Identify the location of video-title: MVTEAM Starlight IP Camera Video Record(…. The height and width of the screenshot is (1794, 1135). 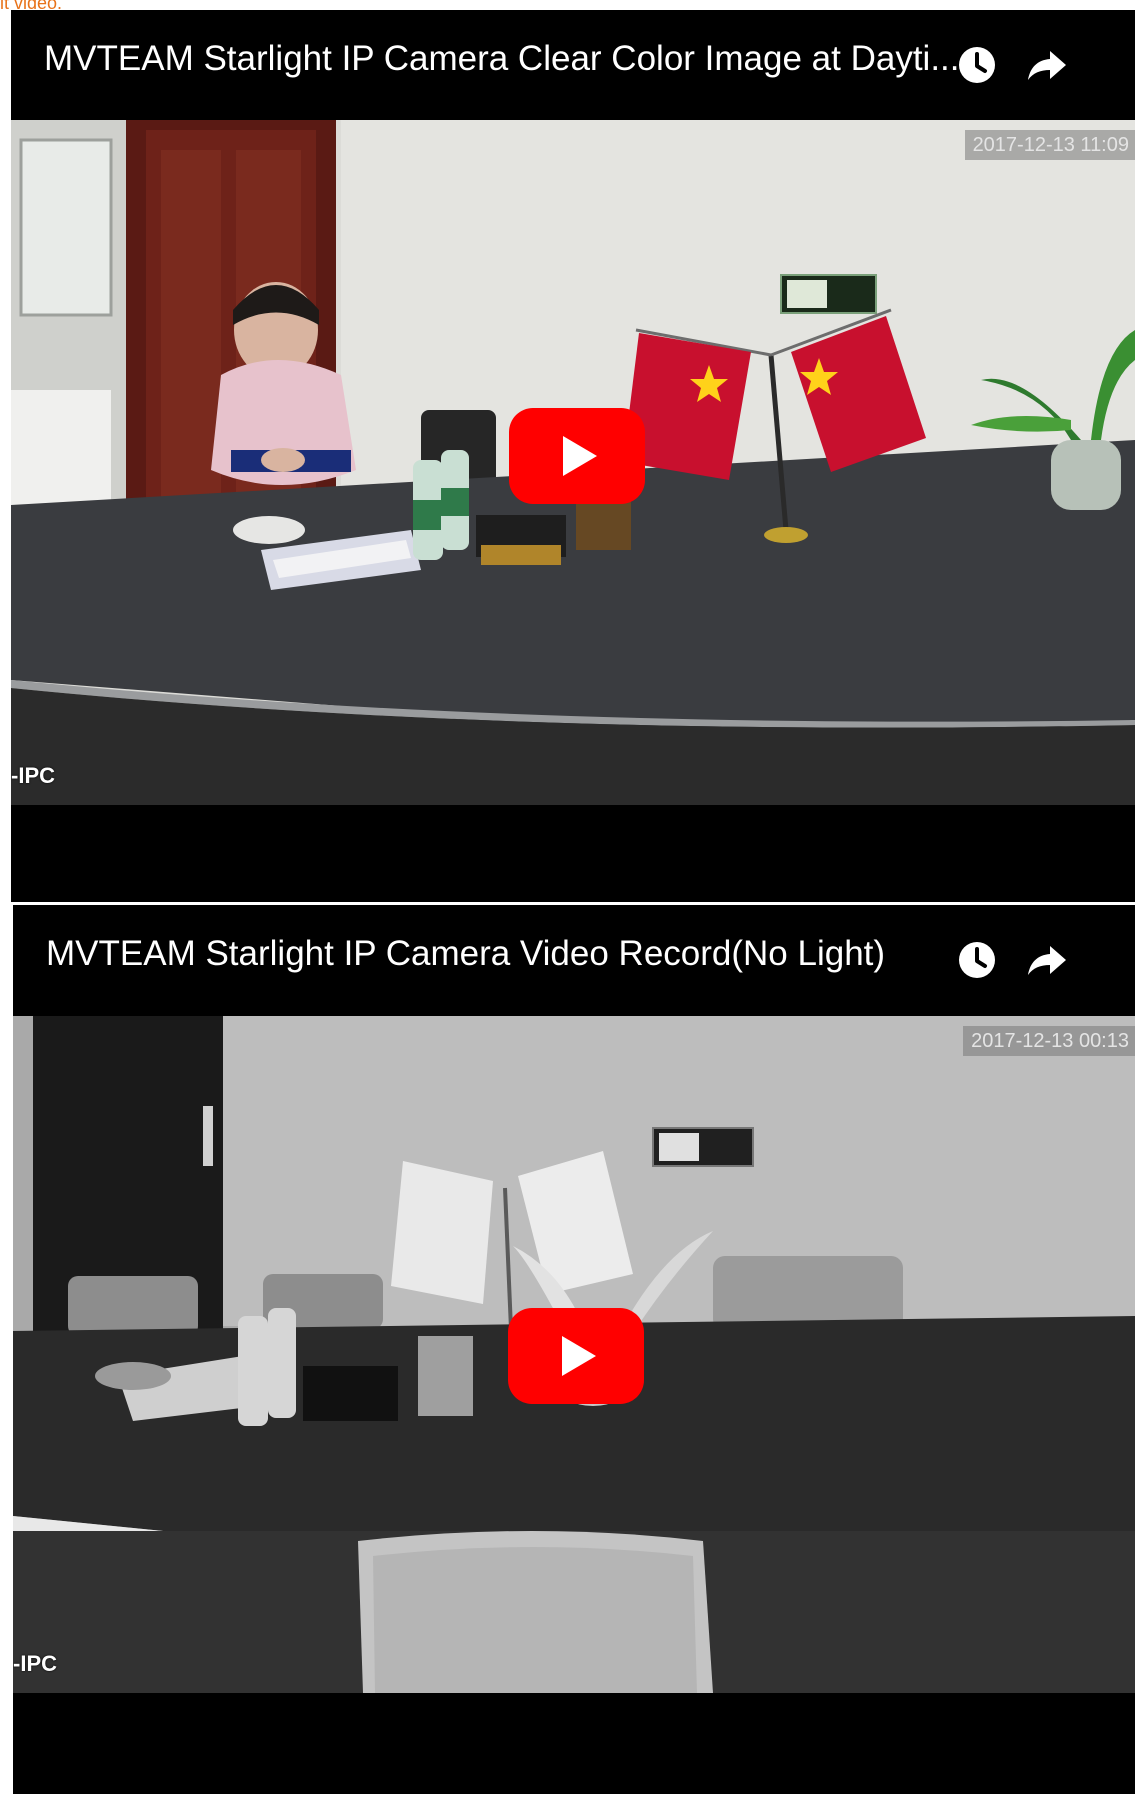
(516, 954).